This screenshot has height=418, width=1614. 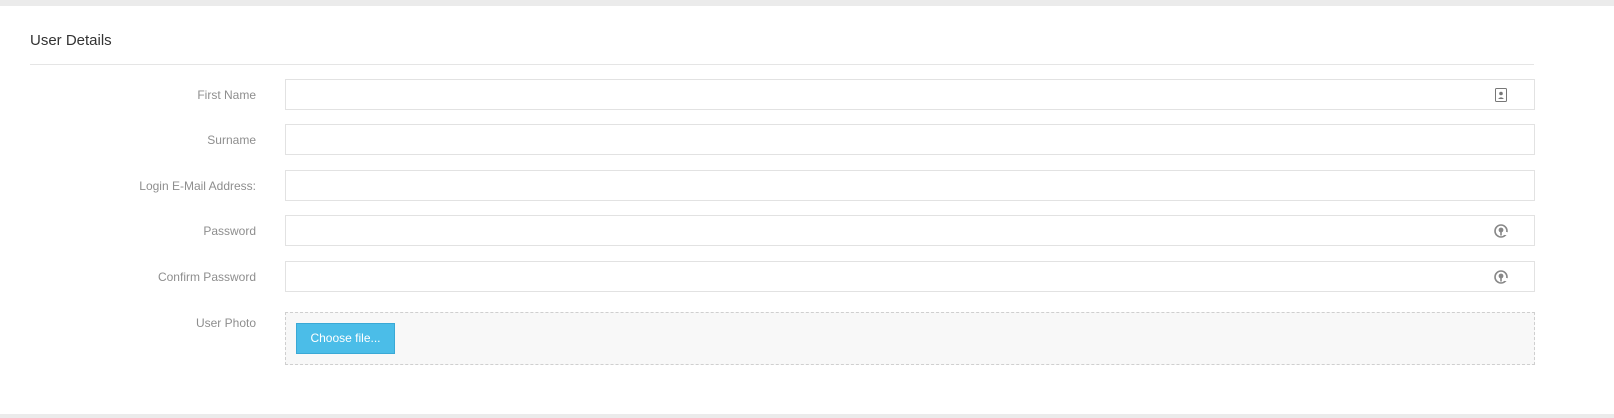 I want to click on email-input, so click(x=910, y=185).